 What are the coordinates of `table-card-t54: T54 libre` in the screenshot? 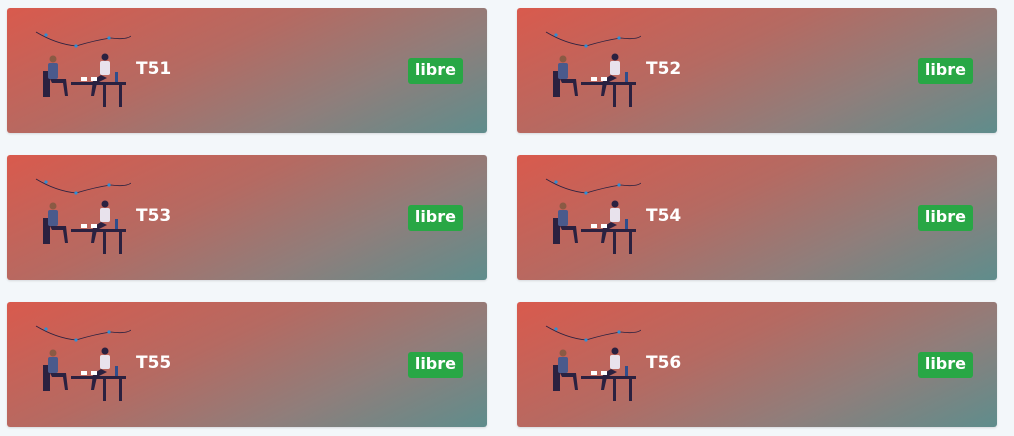 It's located at (757, 217).